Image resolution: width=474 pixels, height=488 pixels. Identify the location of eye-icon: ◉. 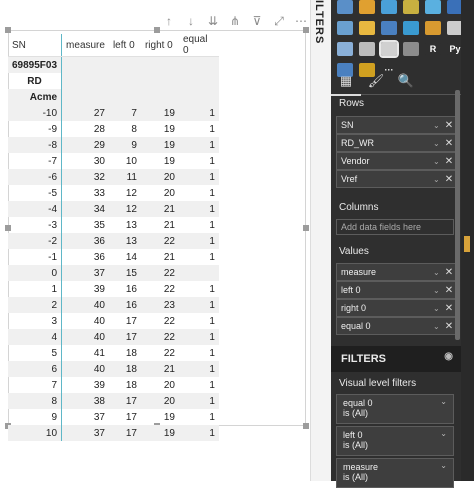
(448, 356).